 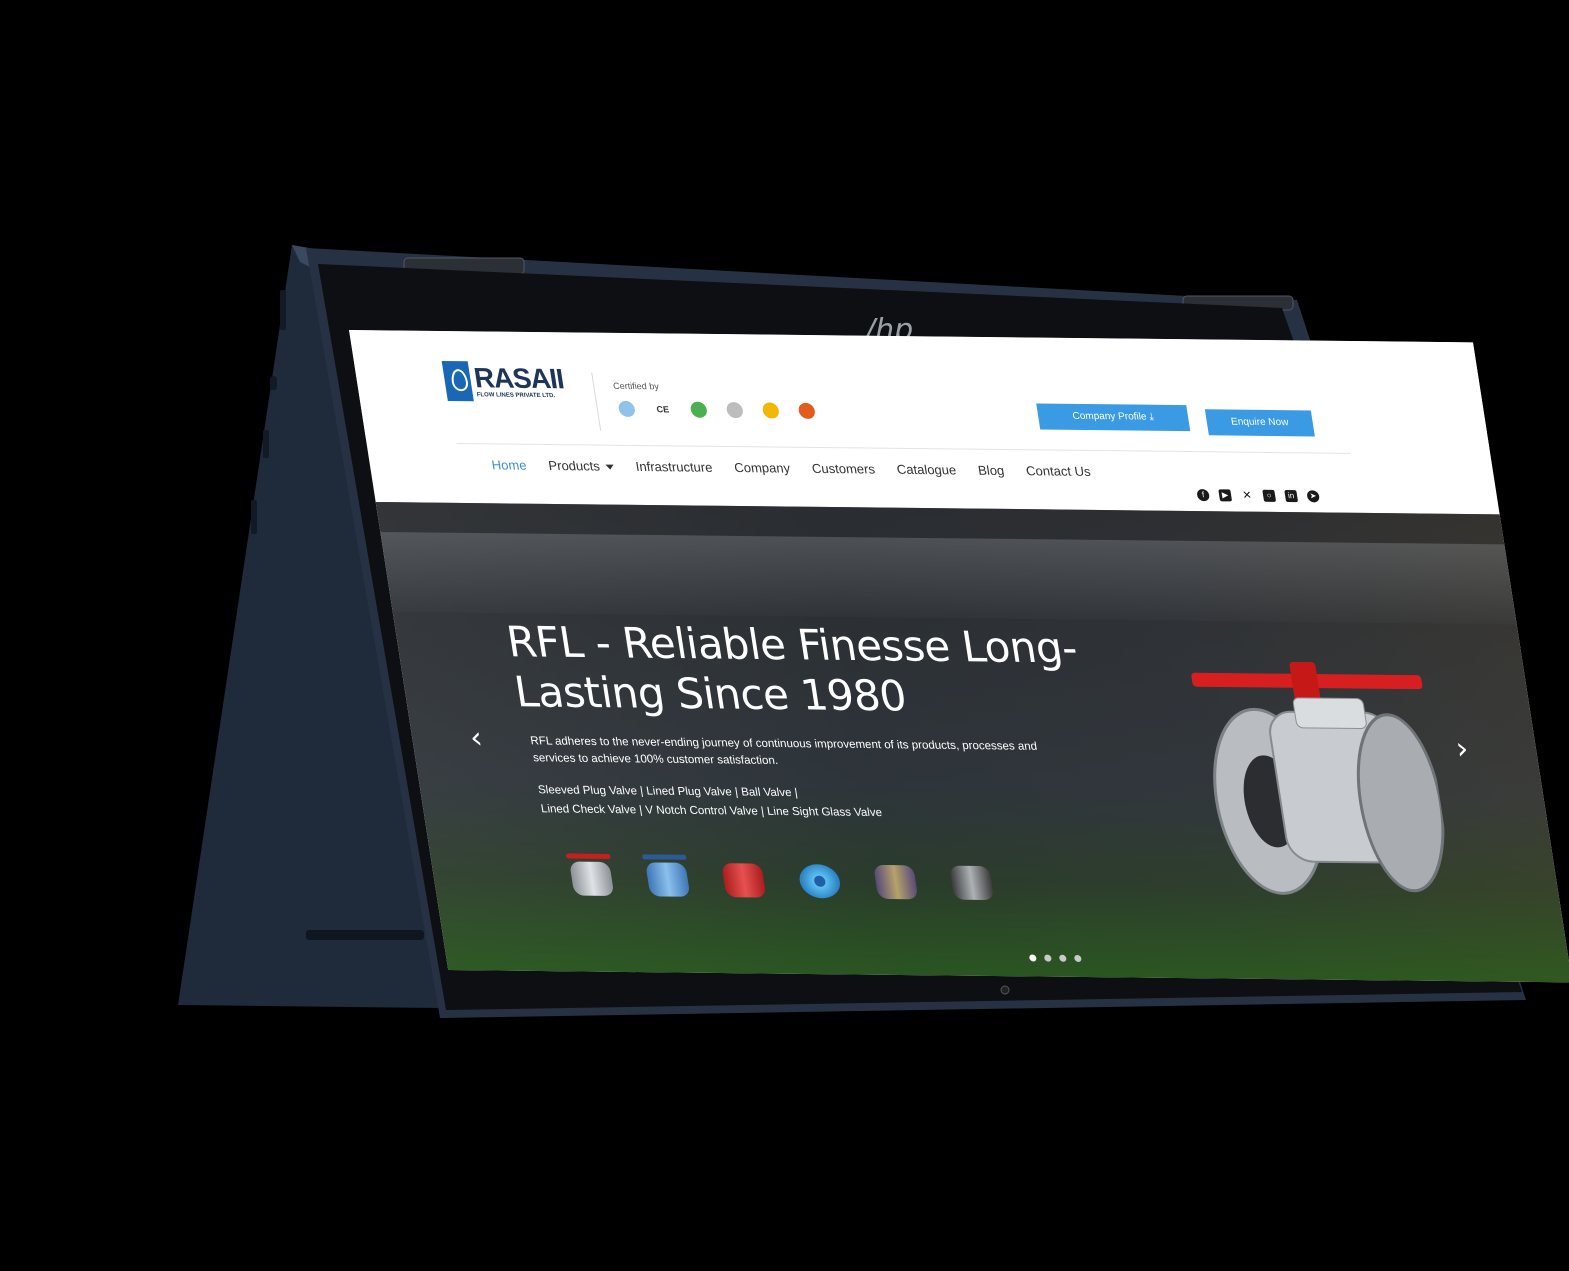 I want to click on nav-item-customers: Customers, so click(x=843, y=469).